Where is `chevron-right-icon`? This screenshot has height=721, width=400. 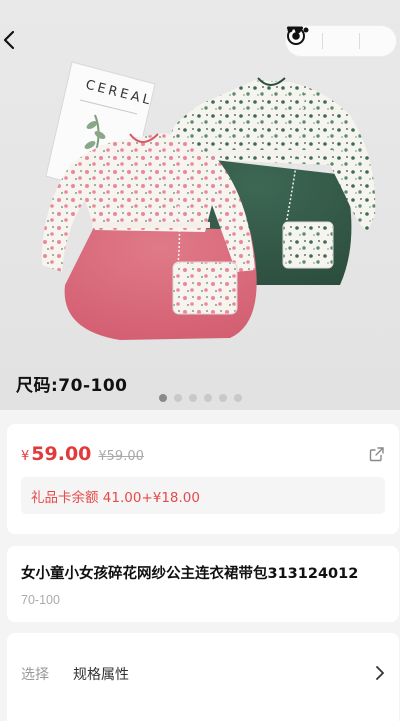 chevron-right-icon is located at coordinates (380, 673).